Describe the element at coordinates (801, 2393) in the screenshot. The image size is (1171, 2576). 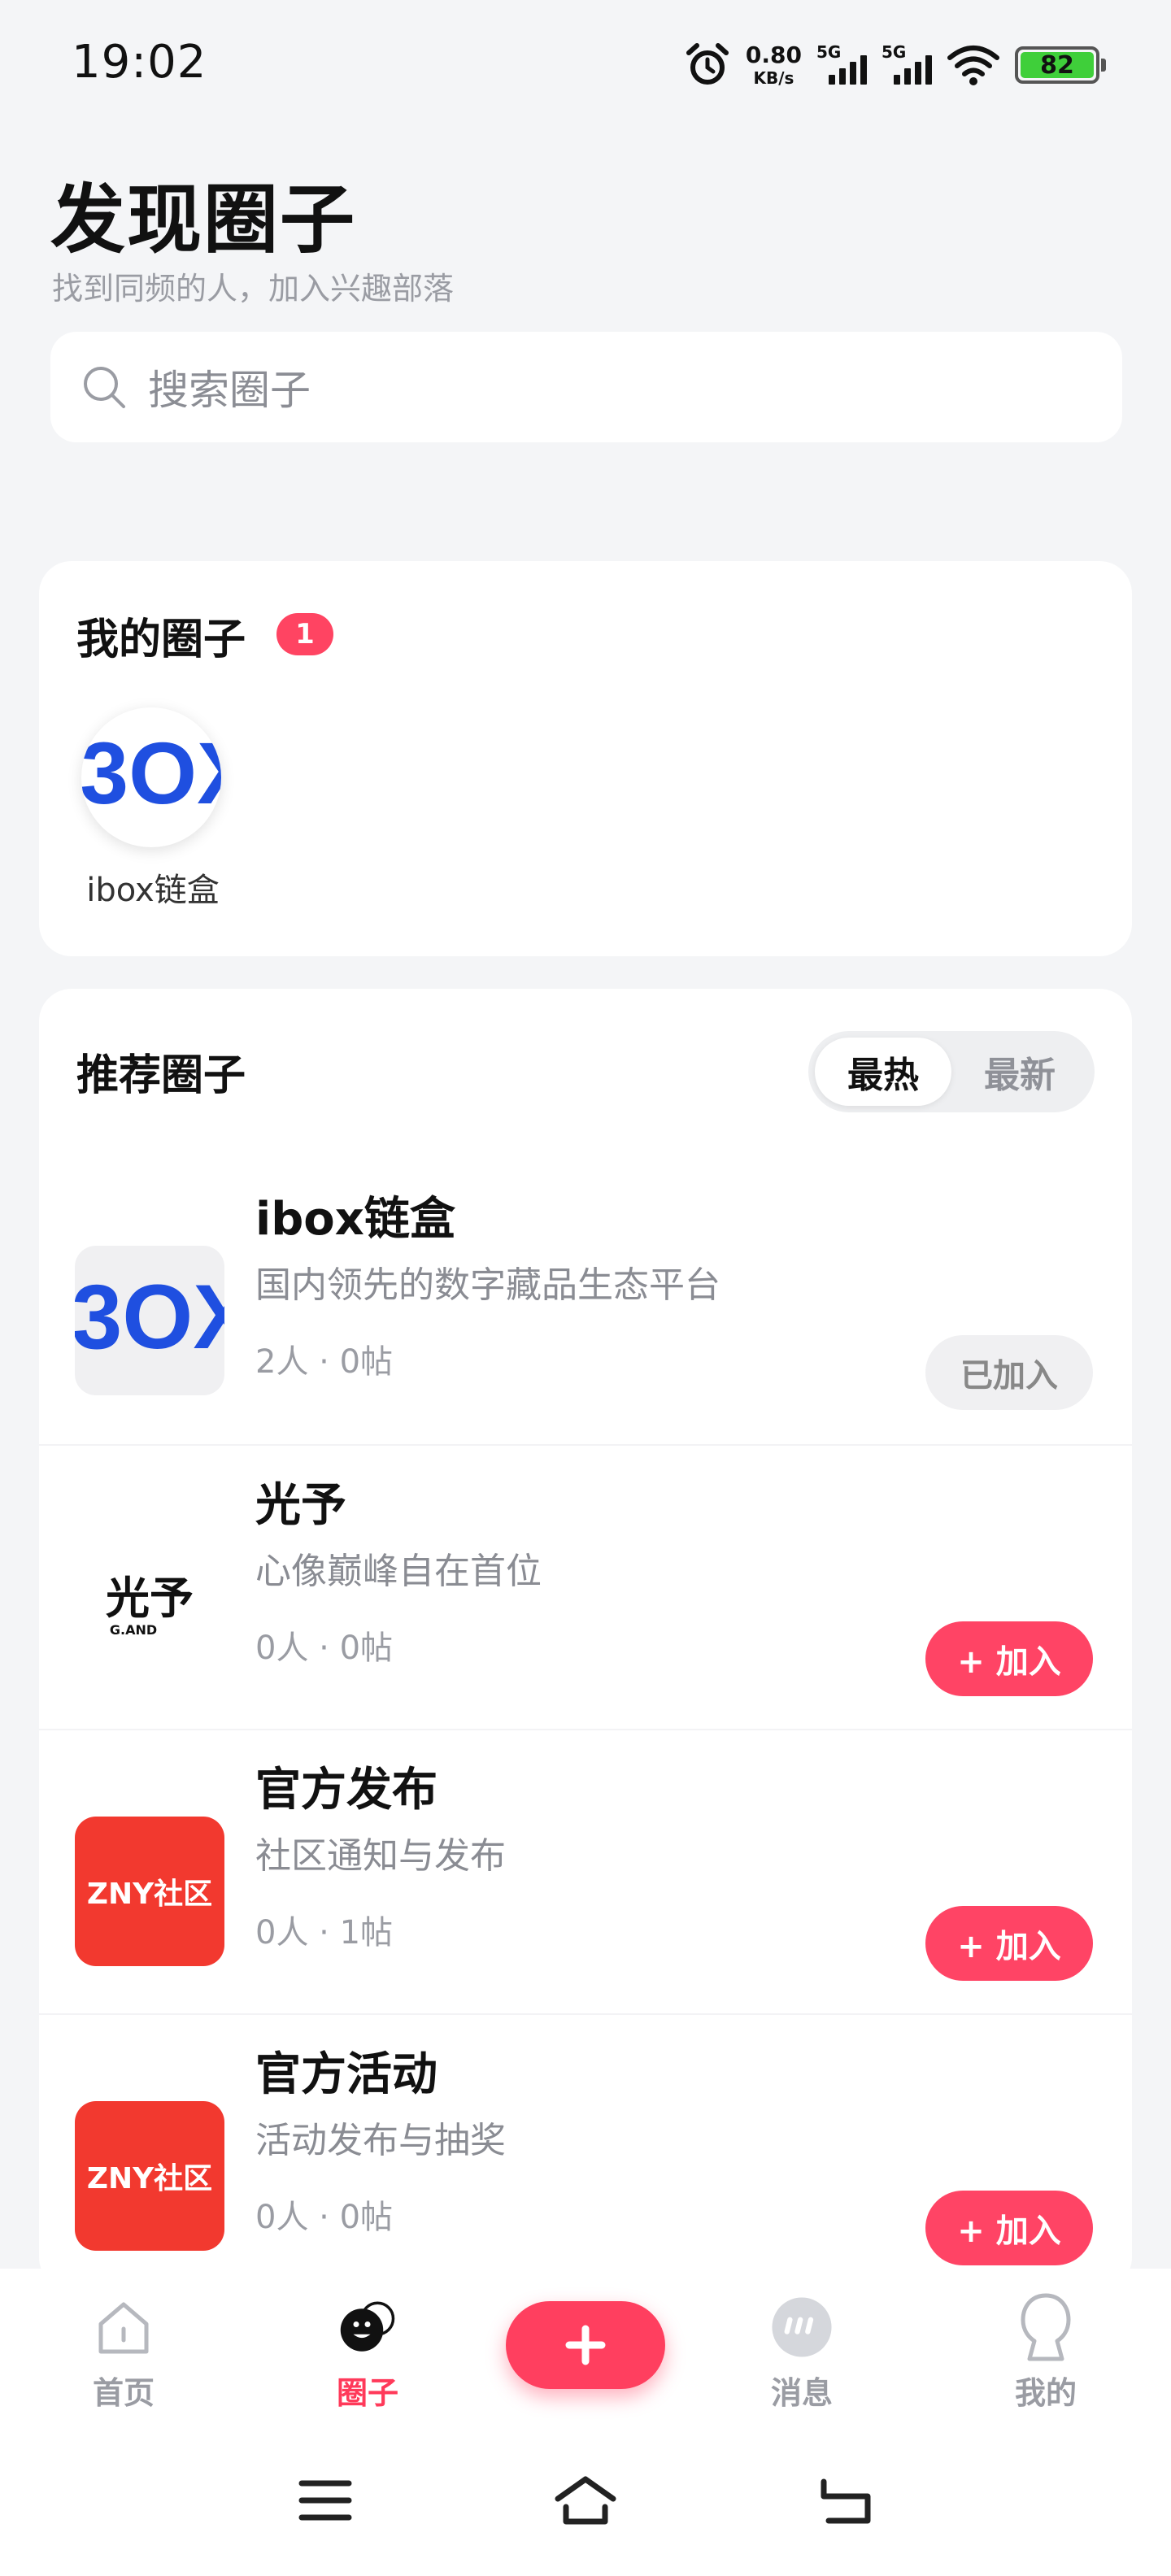
I see `tab-messages-label: 消息` at that location.